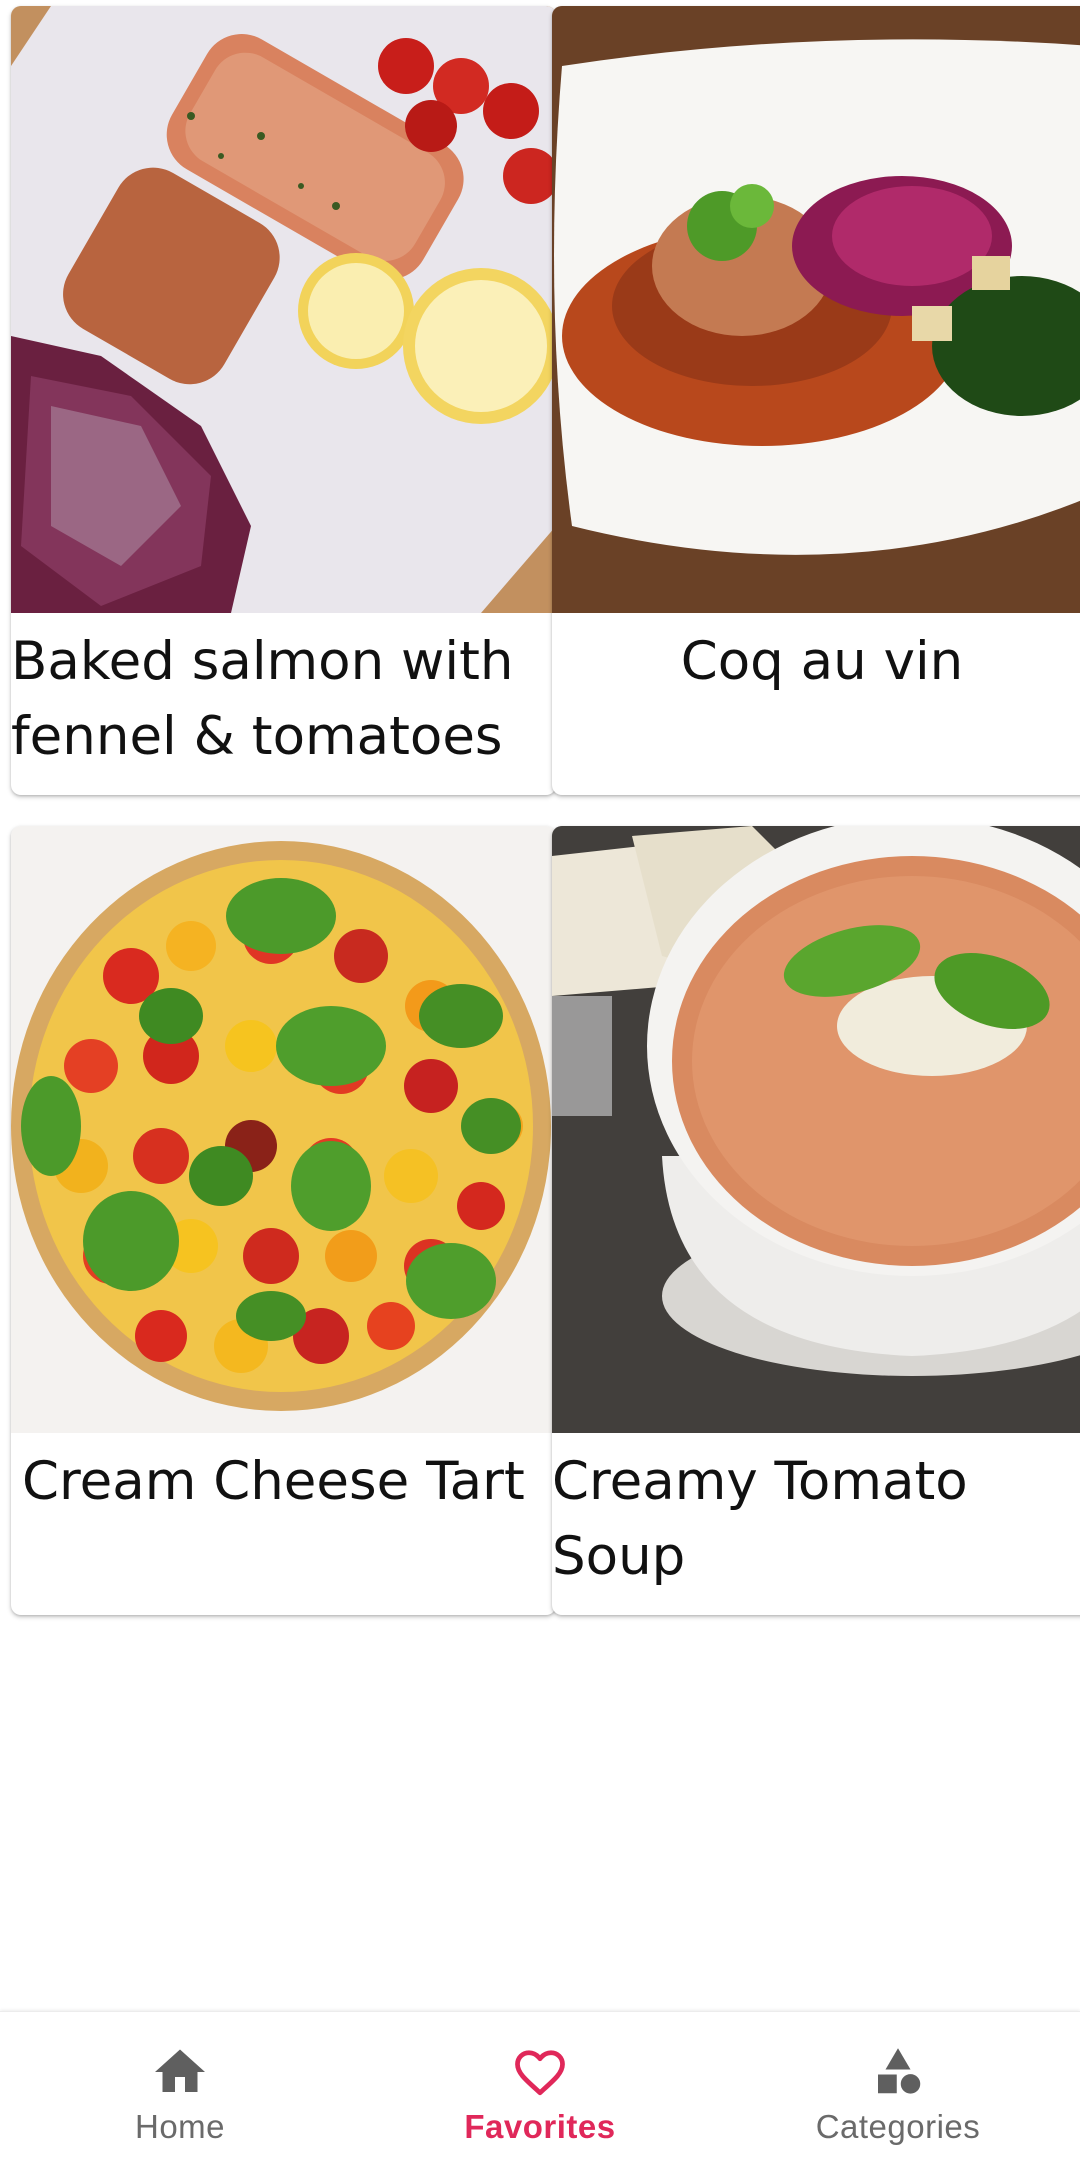 Image resolution: width=1080 pixels, height=2166 pixels. I want to click on shapes-icon, so click(899, 2071).